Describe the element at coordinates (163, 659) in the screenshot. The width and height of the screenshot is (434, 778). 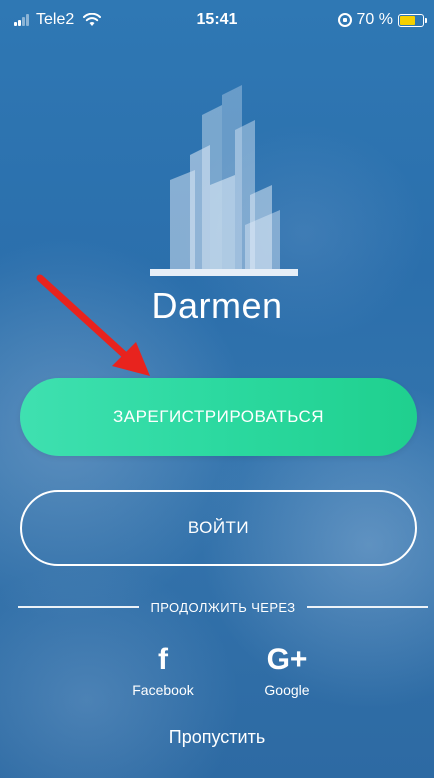
I see `facebook-icon: f` at that location.